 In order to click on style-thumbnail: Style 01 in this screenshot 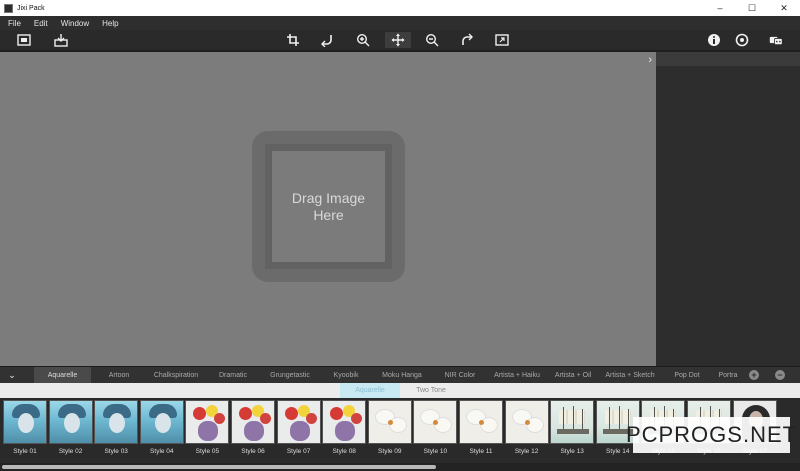, I will do `click(25, 430)`.